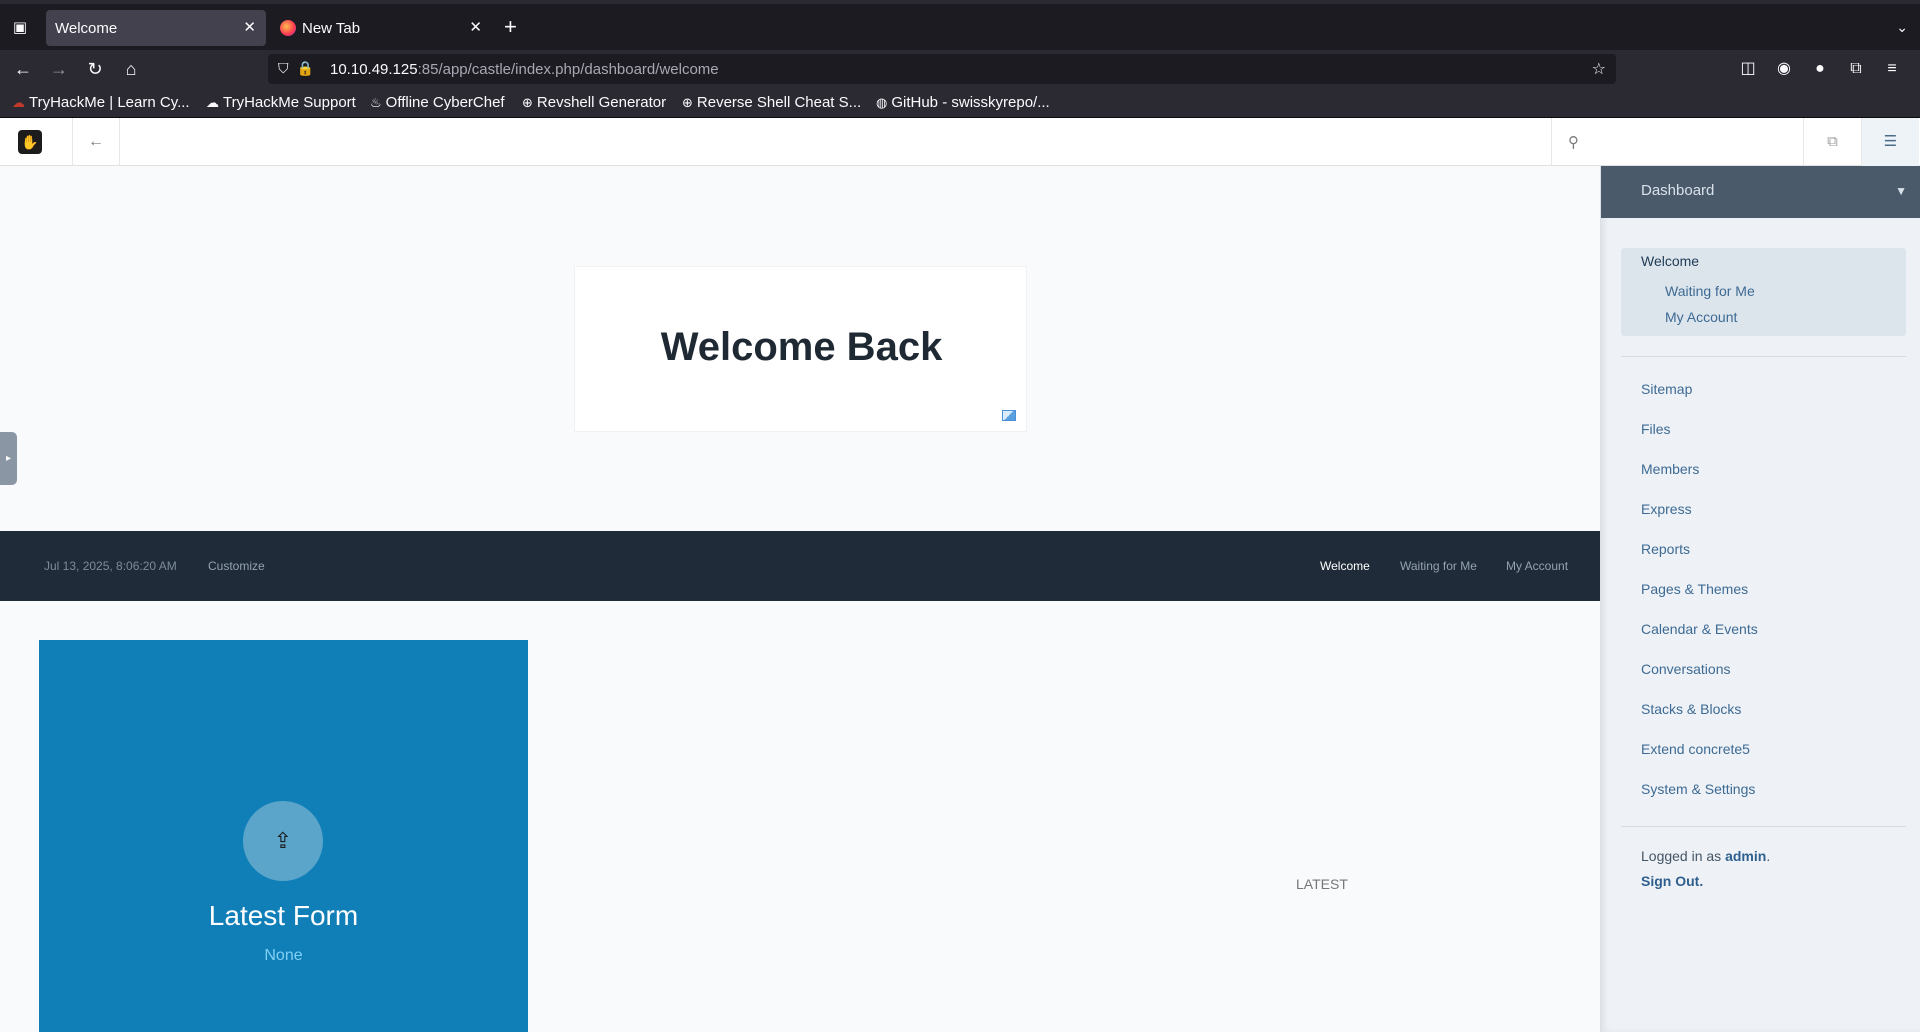  Describe the element at coordinates (1322, 884) in the screenshot. I see `latest-label: LATEST` at that location.